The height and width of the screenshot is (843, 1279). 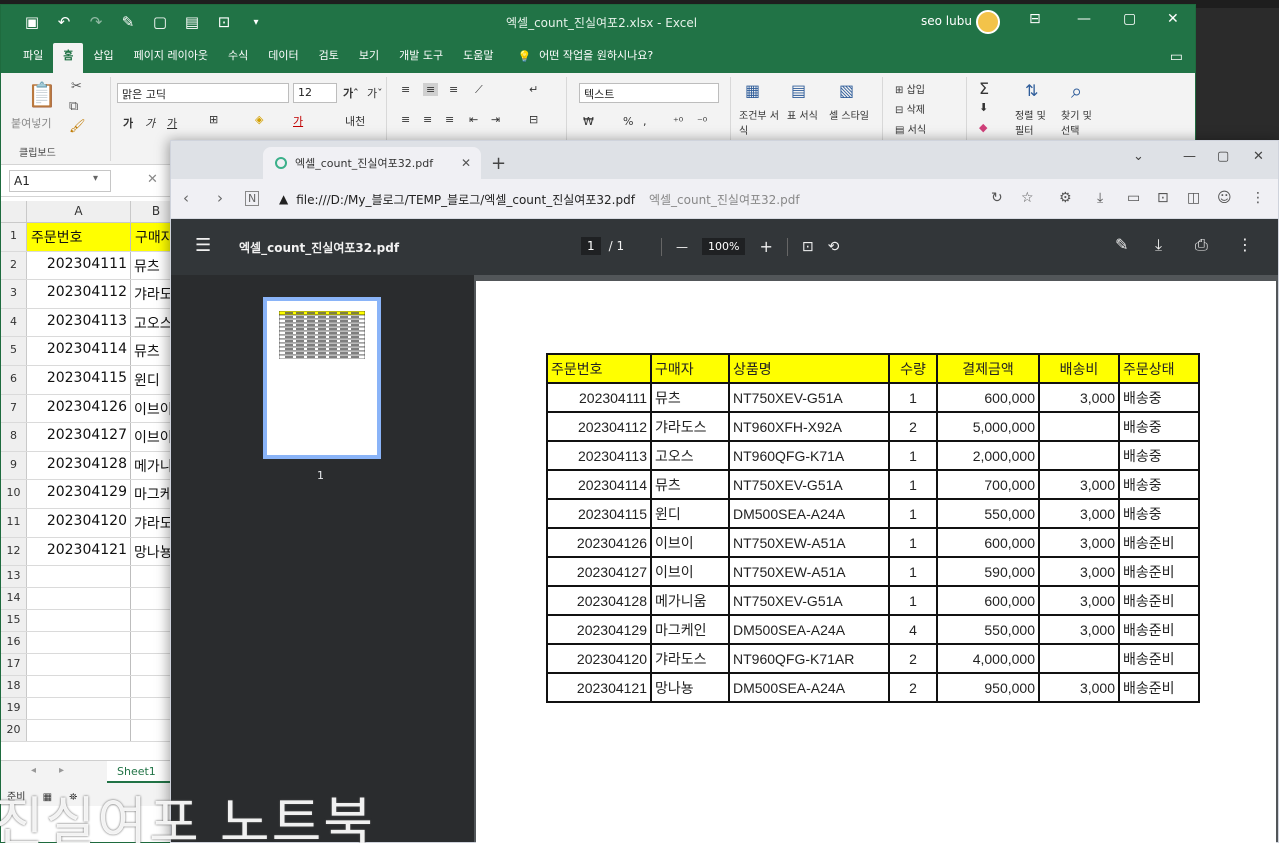 I want to click on browser-minimize-icon: —, so click(x=1189, y=156).